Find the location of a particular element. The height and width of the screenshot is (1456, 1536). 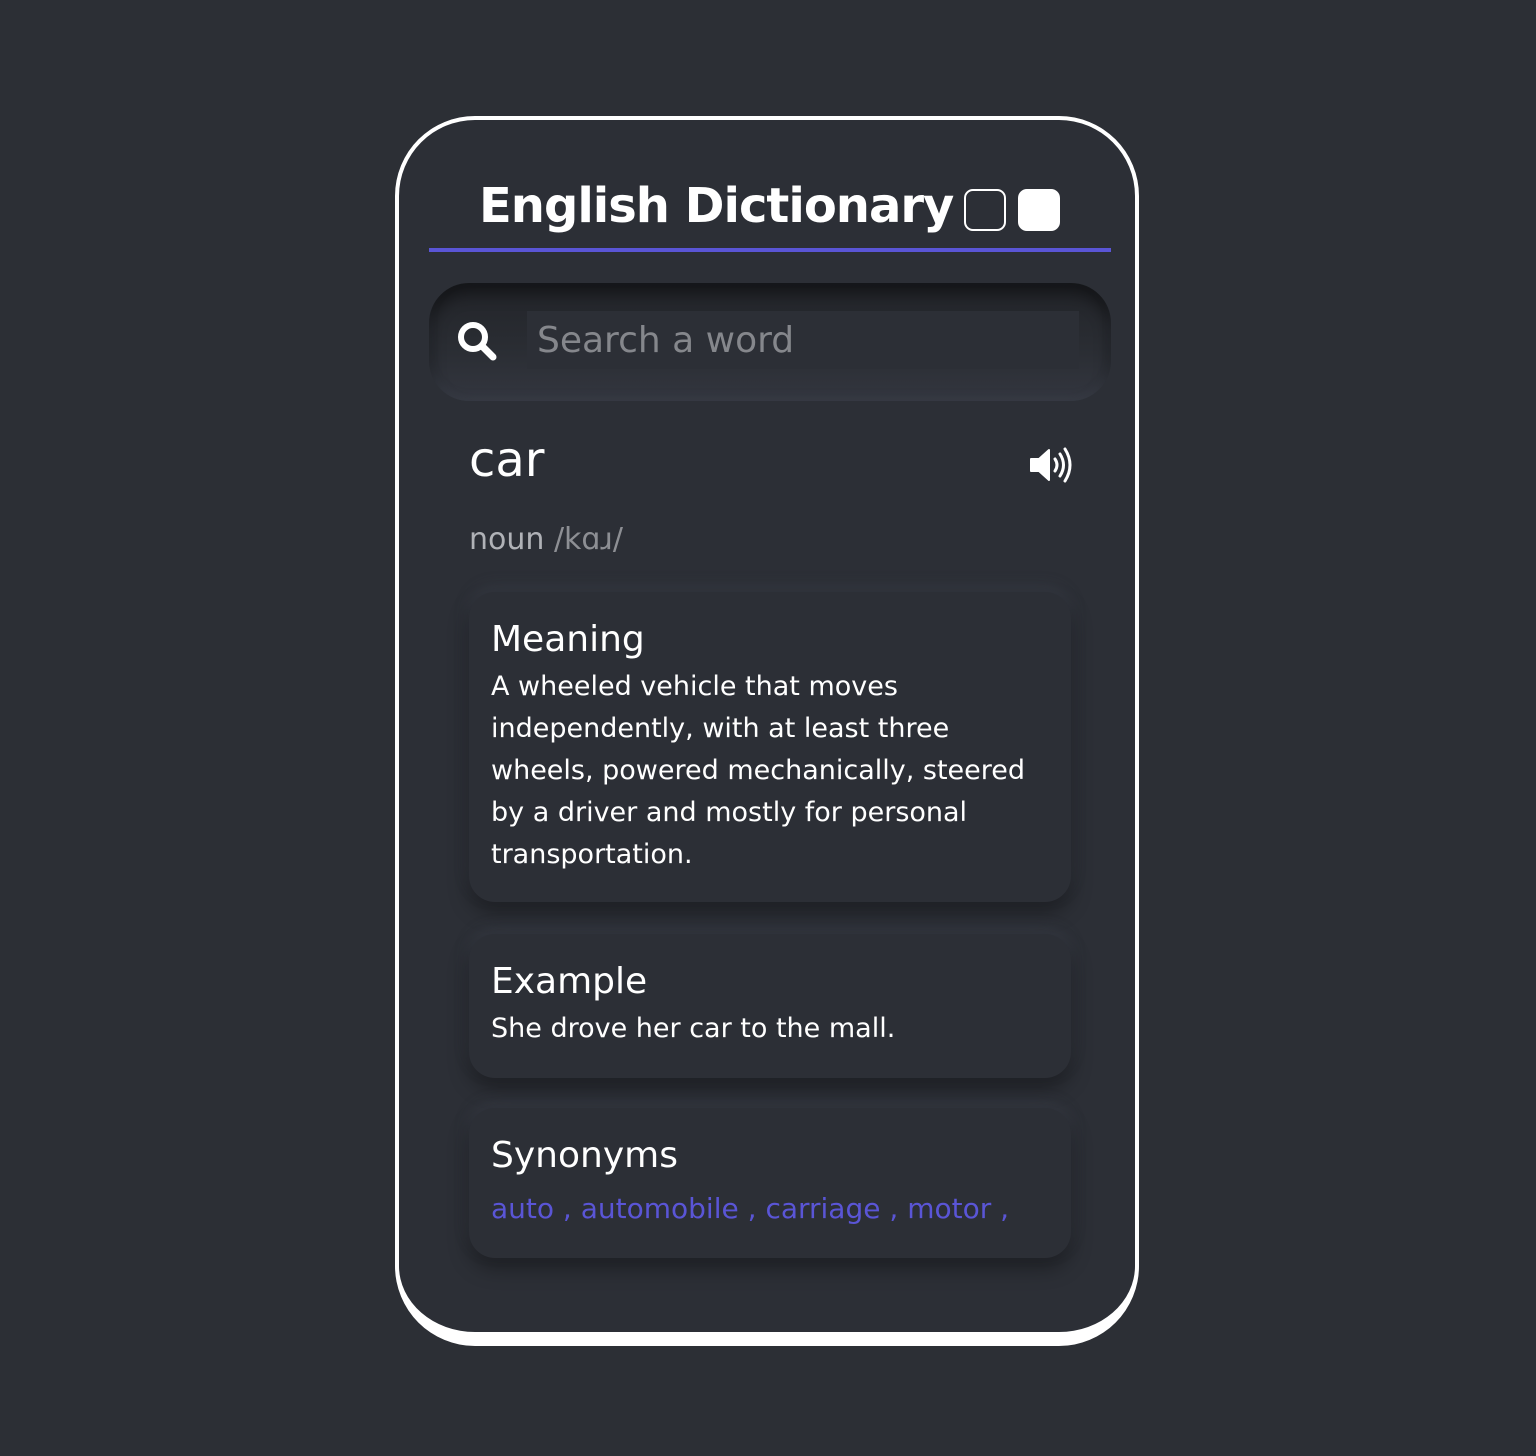

synonym-link: auto is located at coordinates (522, 1208).